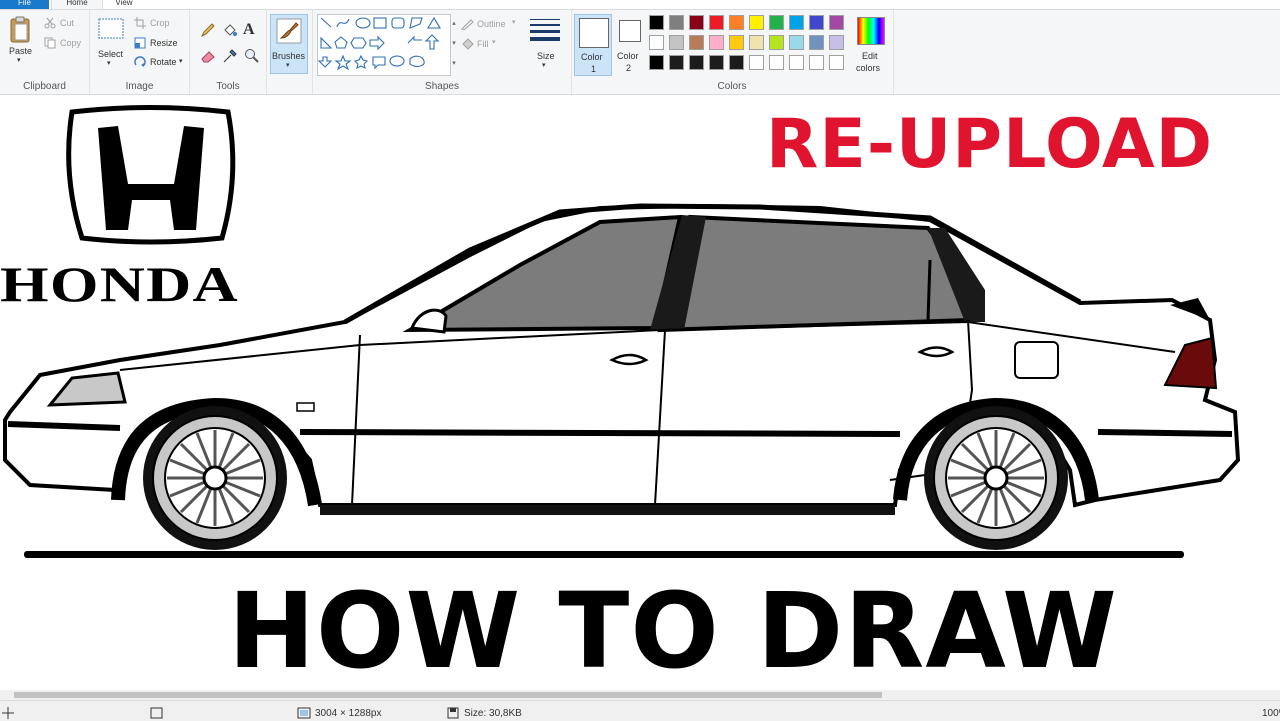 This screenshot has height=721, width=1280. What do you see at coordinates (208, 56) in the screenshot?
I see `eraser-icon` at bounding box center [208, 56].